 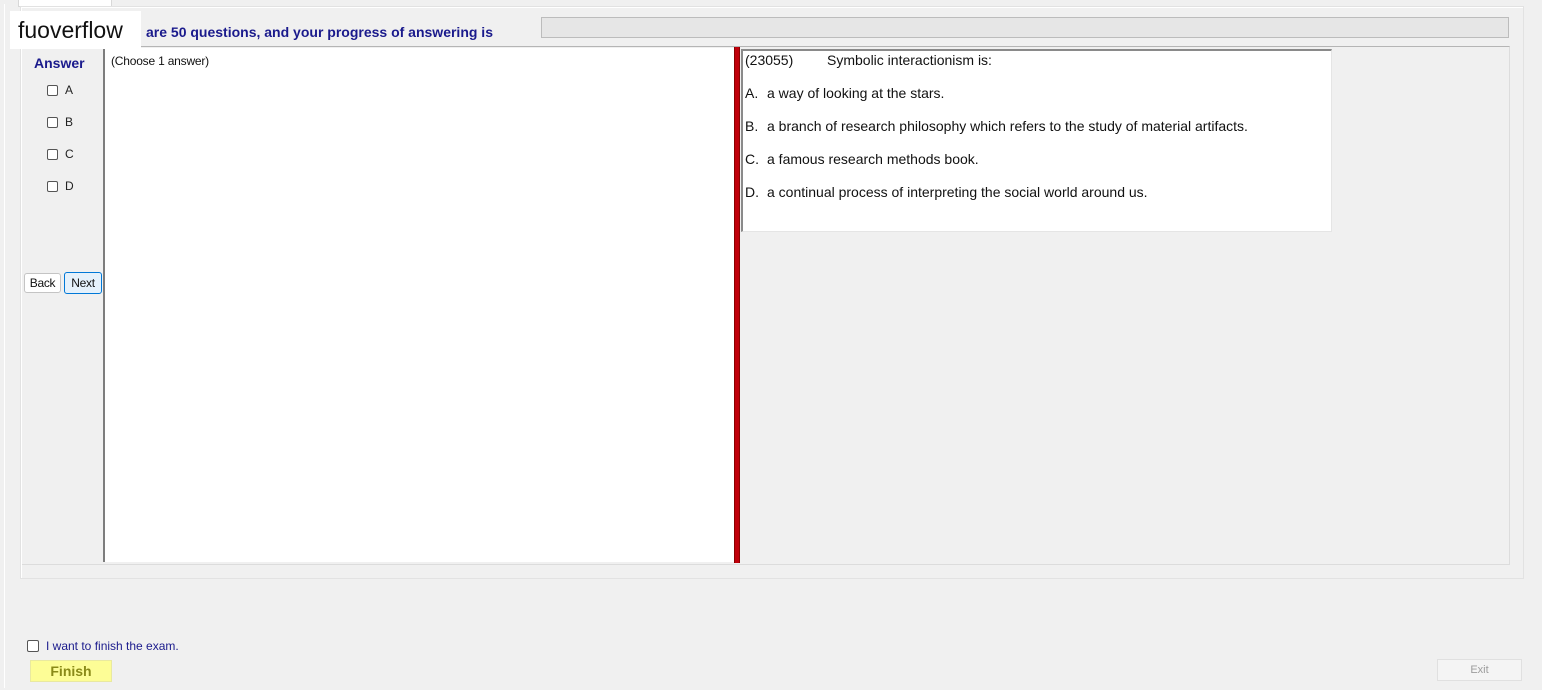 I want to click on choice-letter: D., so click(x=752, y=192).